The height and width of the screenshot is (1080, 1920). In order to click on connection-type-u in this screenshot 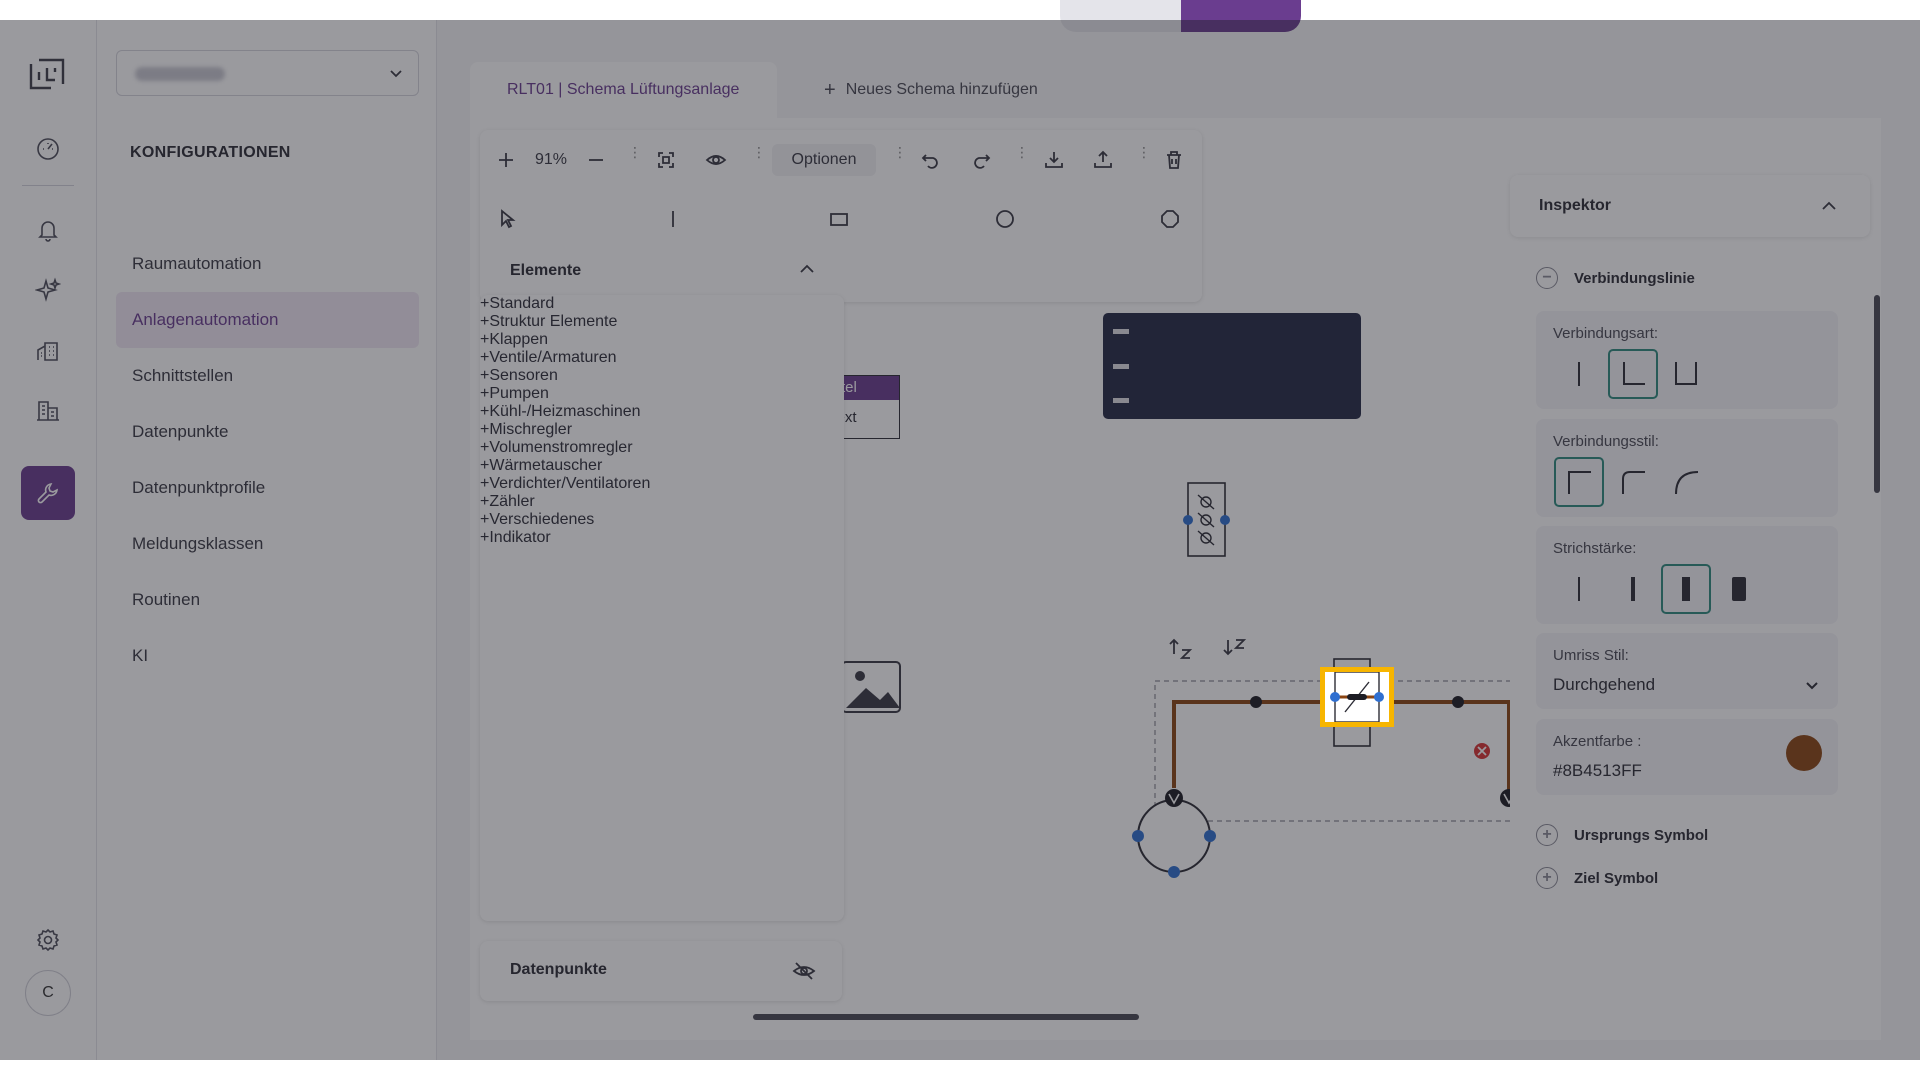, I will do `click(1686, 374)`.